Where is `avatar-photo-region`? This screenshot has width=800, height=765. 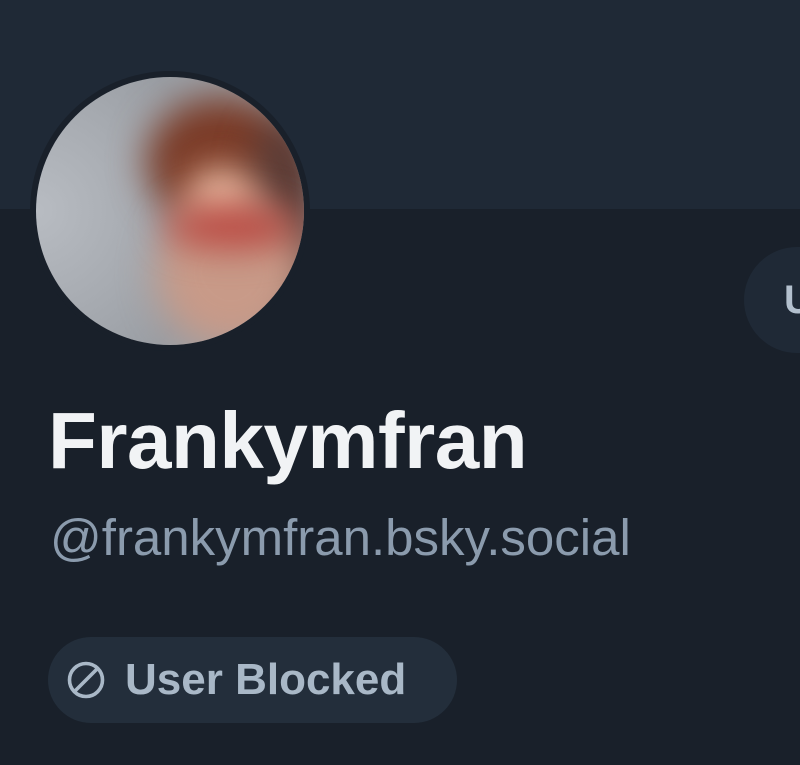 avatar-photo-region is located at coordinates (231, 227).